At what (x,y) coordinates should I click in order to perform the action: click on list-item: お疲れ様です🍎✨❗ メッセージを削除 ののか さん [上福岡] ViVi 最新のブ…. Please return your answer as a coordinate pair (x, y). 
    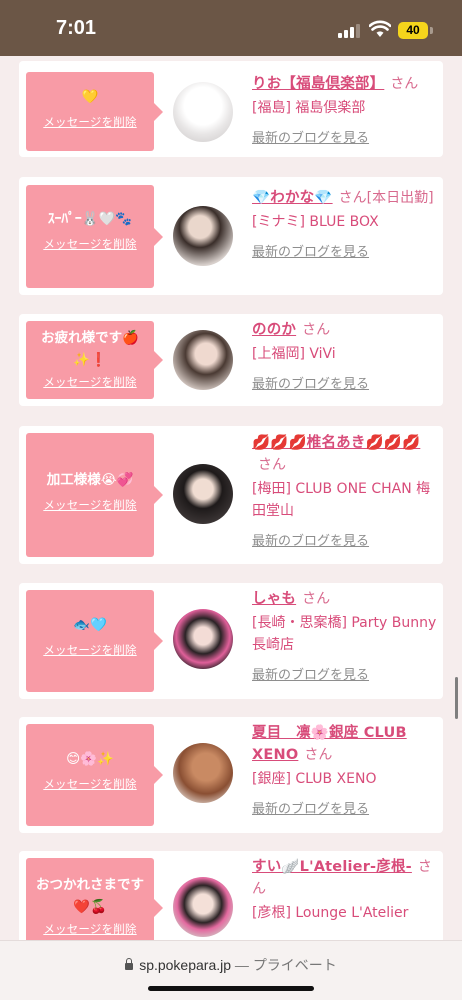
    Looking at the image, I should click on (231, 360).